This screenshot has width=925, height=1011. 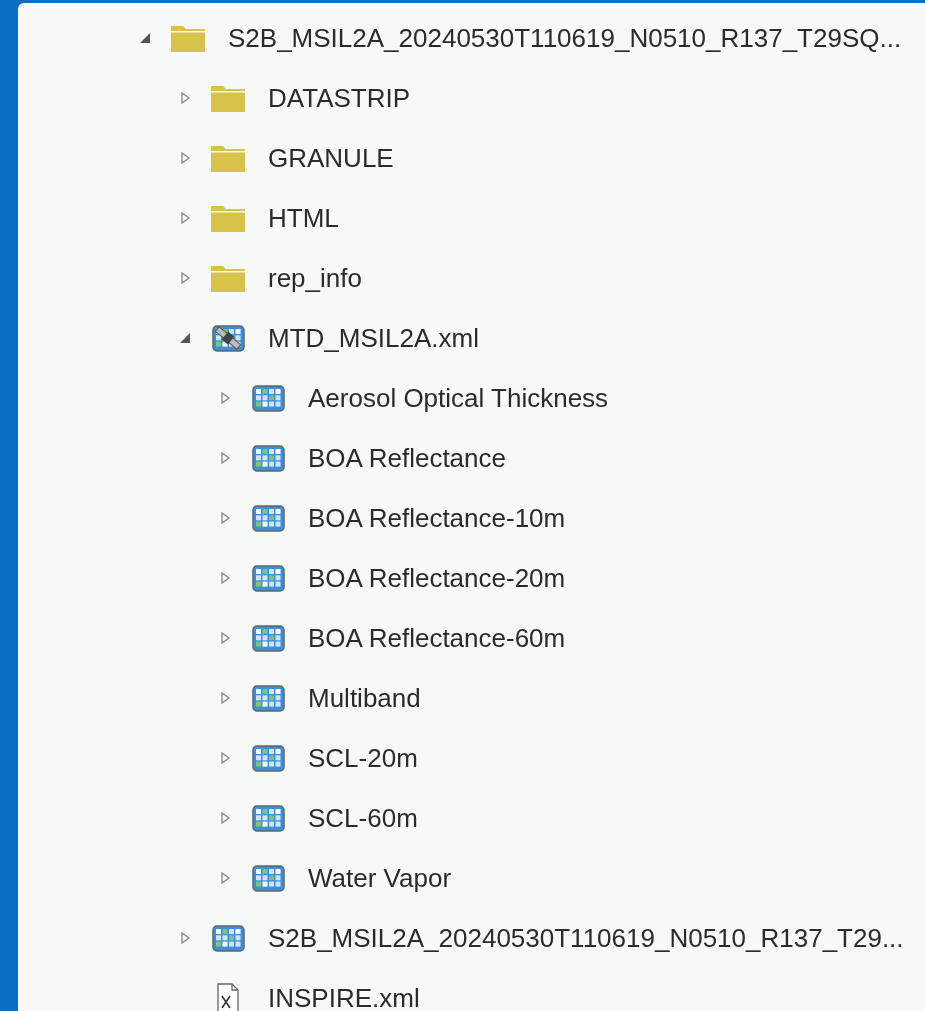 What do you see at coordinates (363, 818) in the screenshot?
I see `tree-item-label: SCL-60m` at bounding box center [363, 818].